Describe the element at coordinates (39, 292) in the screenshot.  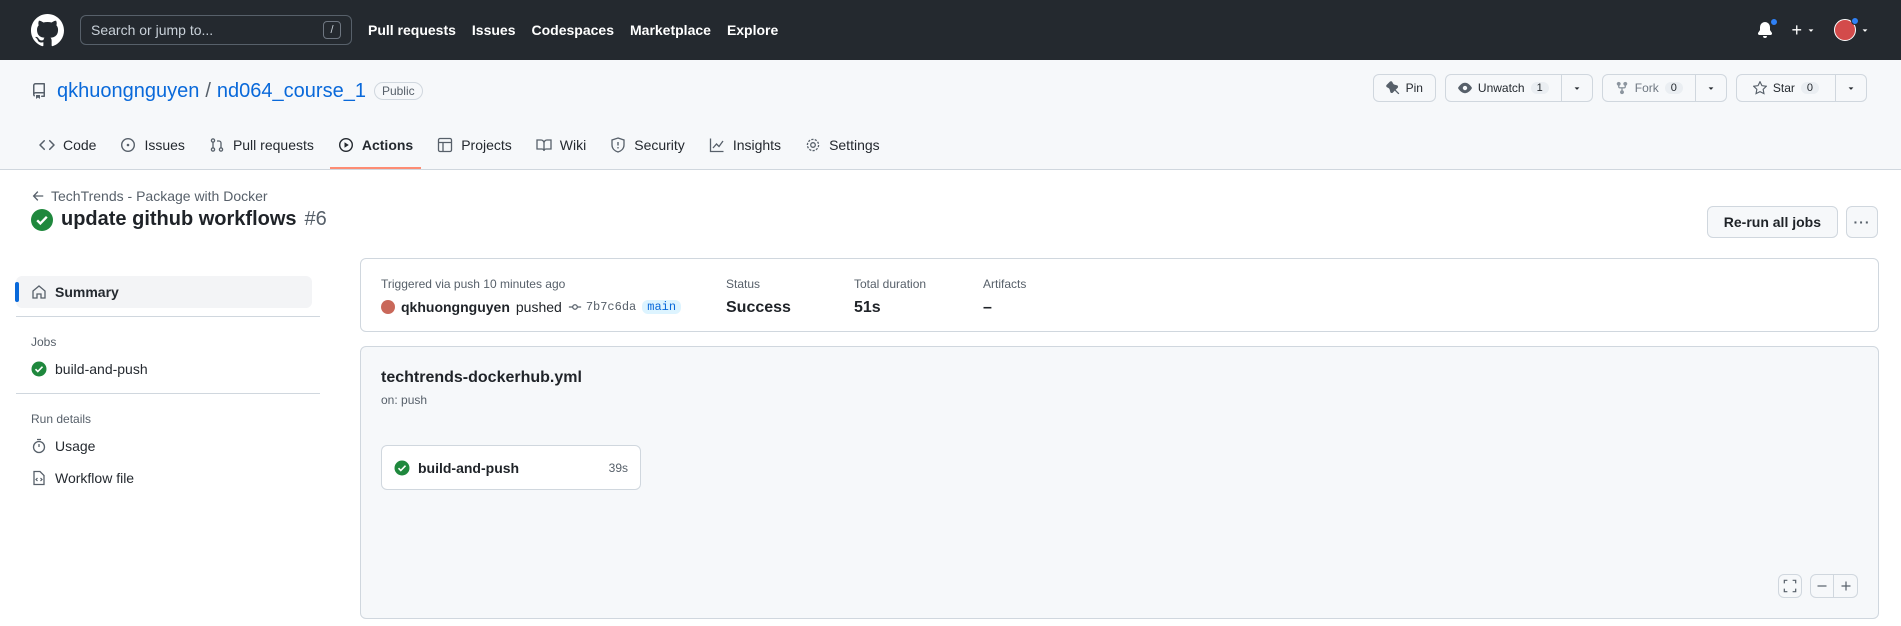
I see `home-icon` at that location.